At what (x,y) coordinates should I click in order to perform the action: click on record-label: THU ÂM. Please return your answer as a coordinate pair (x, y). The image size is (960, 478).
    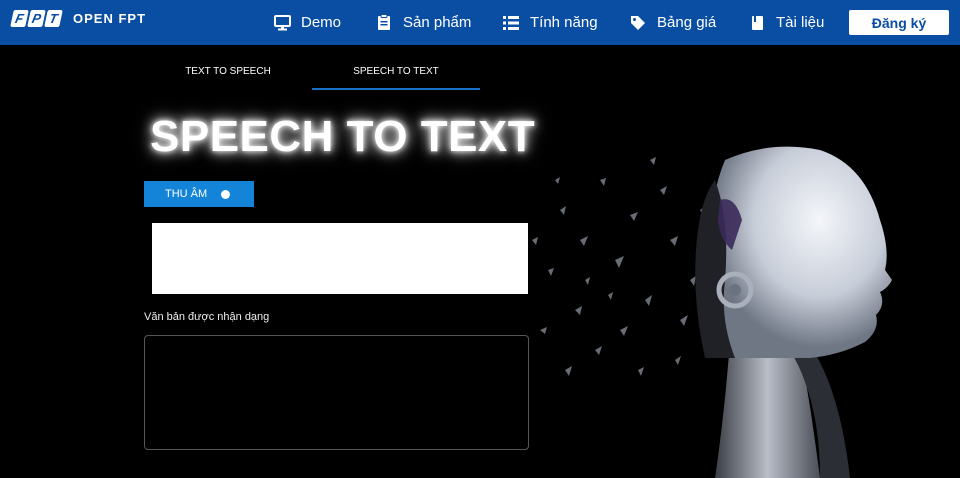
    Looking at the image, I should click on (186, 194).